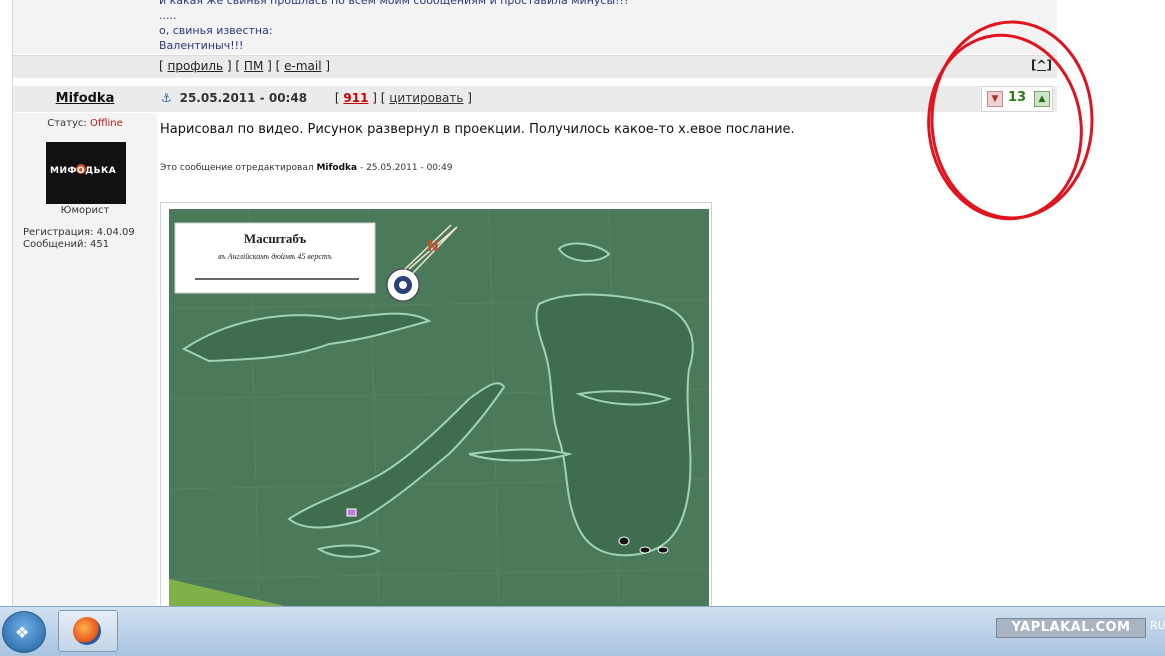  What do you see at coordinates (1071, 628) in the screenshot?
I see `yaplakal-watermark: YAPLAKAL.COM` at bounding box center [1071, 628].